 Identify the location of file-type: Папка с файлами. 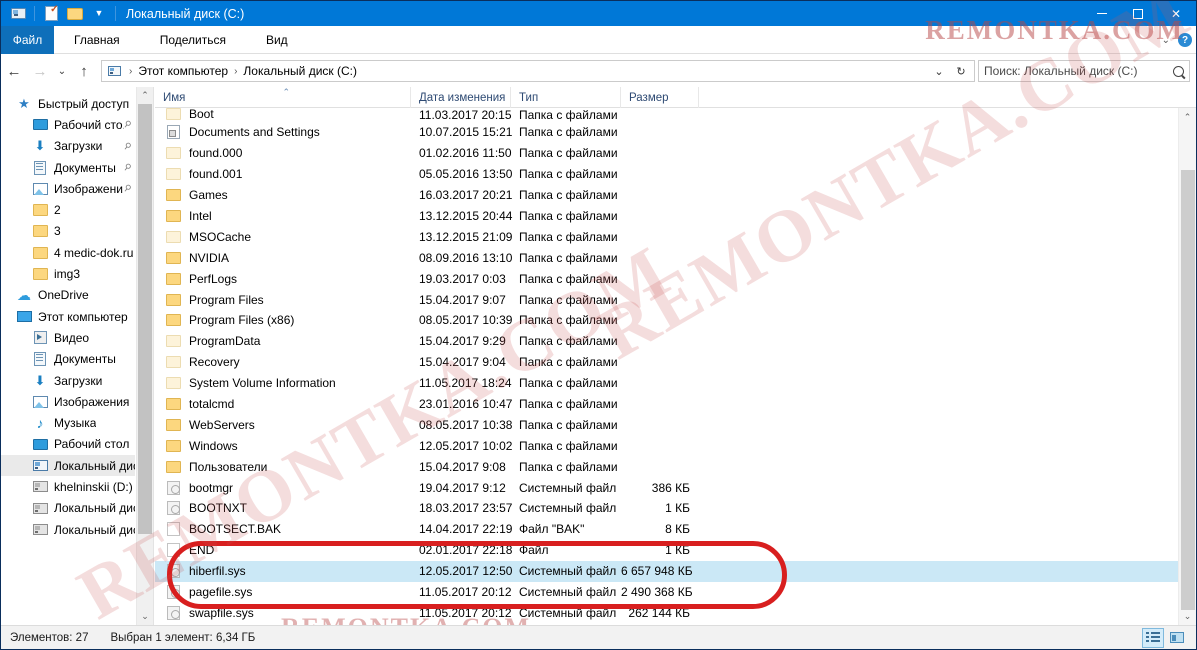
(568, 174).